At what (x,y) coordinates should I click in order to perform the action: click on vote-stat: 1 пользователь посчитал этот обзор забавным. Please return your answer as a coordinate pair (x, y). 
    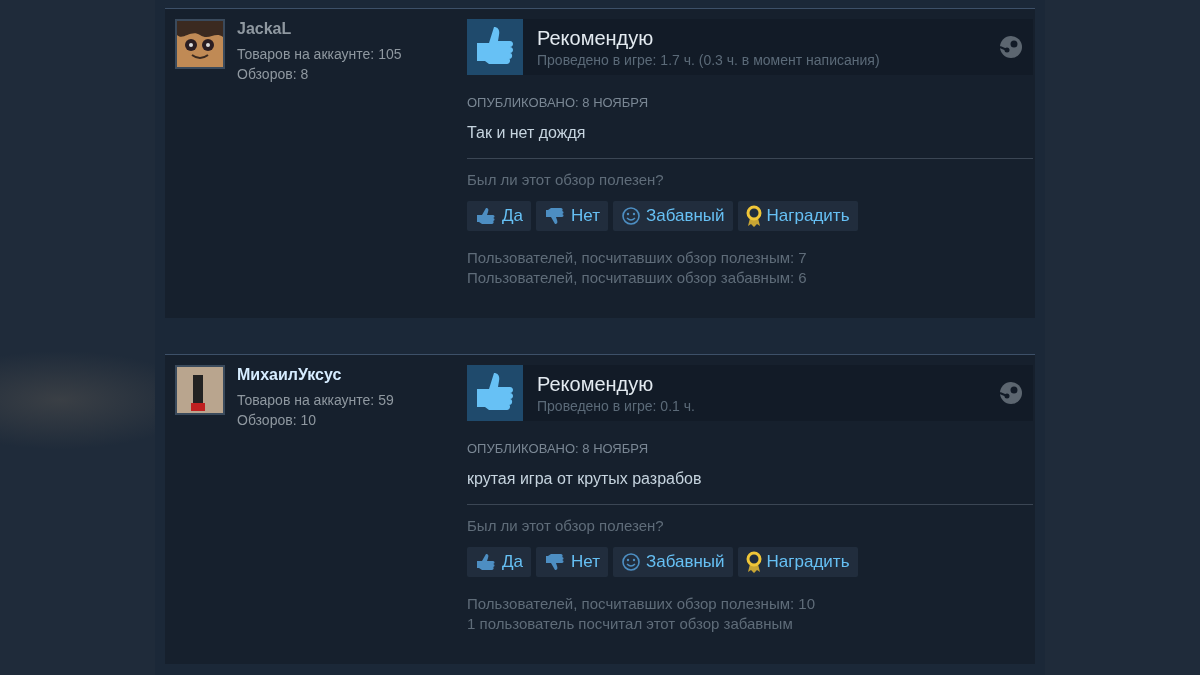
    Looking at the image, I should click on (630, 624).